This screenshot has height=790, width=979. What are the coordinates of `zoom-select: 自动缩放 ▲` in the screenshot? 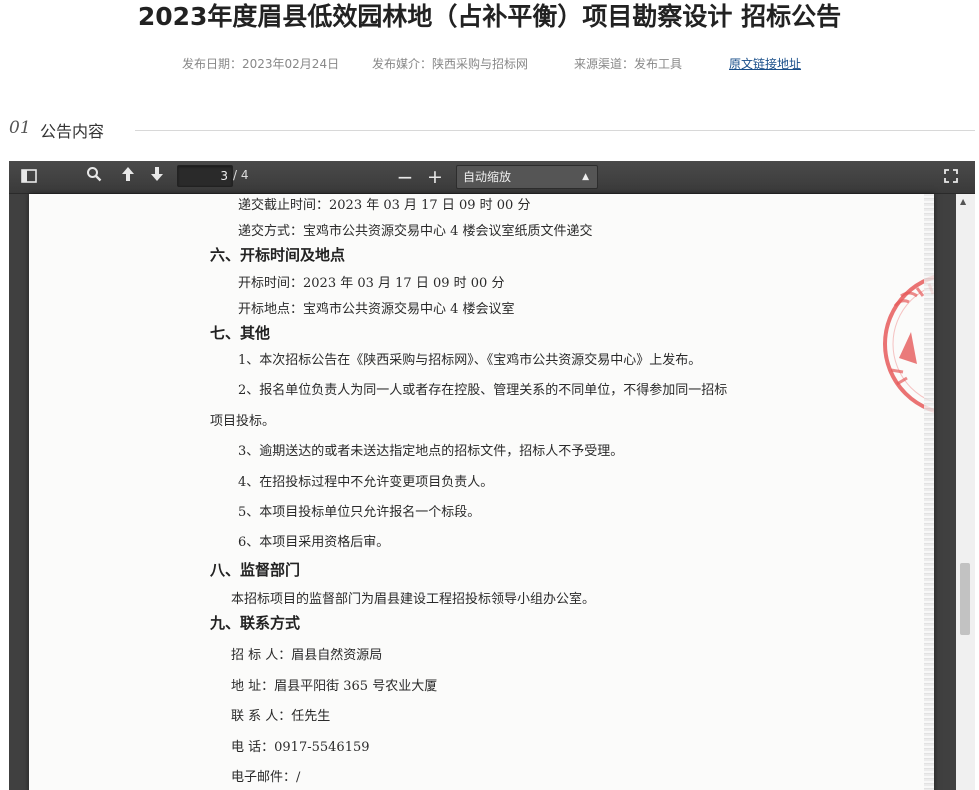 It's located at (527, 177).